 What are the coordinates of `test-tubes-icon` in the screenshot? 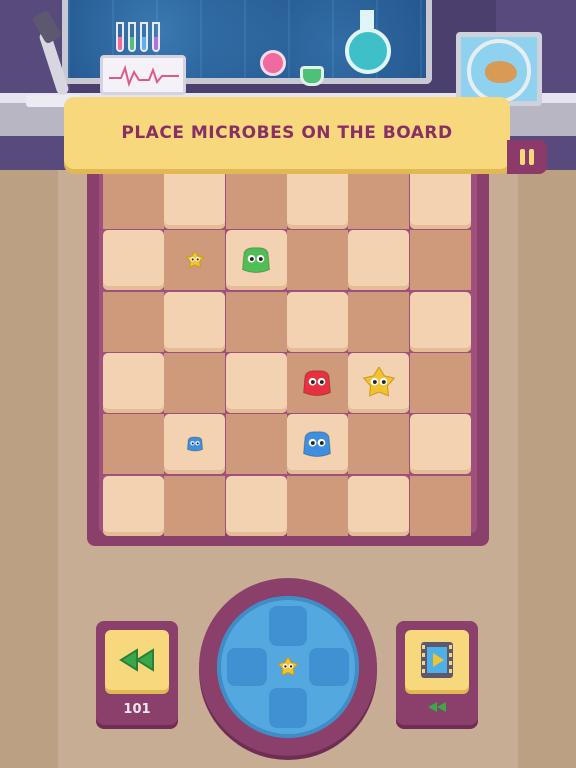 It's located at (138, 37).